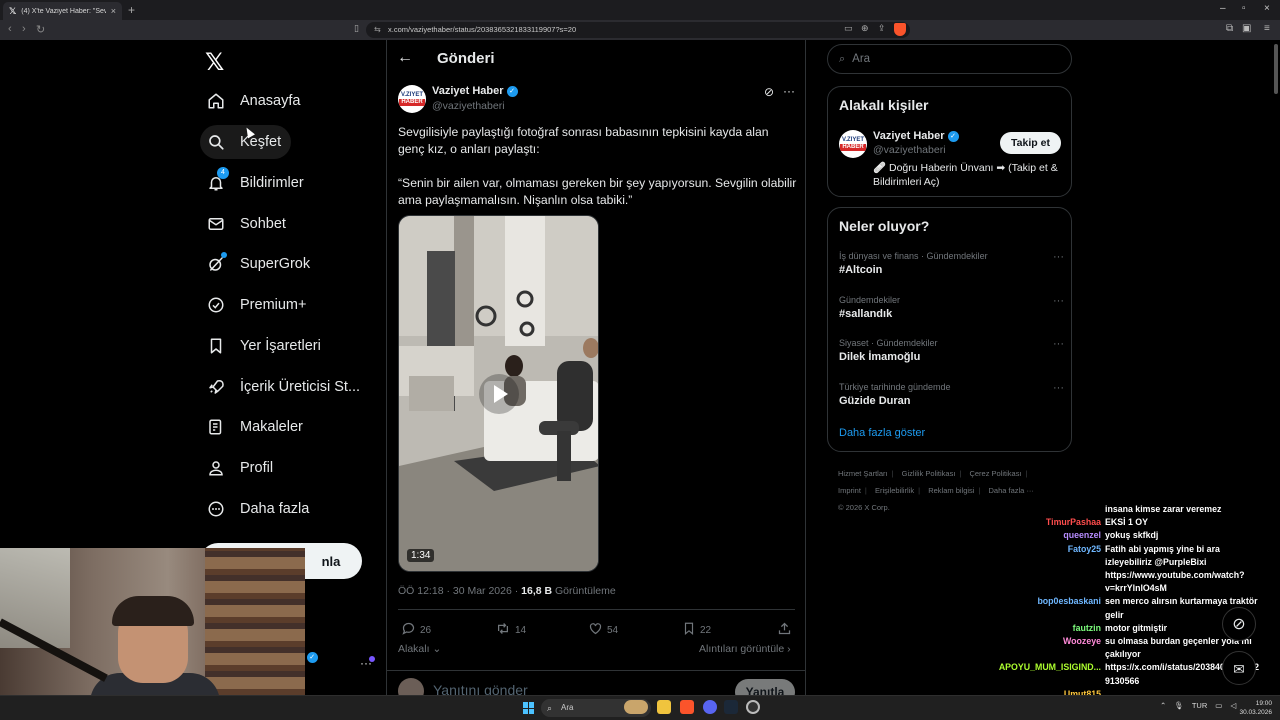 This screenshot has width=1280, height=720. I want to click on show-more-link: Daha fazla göster, so click(882, 433).